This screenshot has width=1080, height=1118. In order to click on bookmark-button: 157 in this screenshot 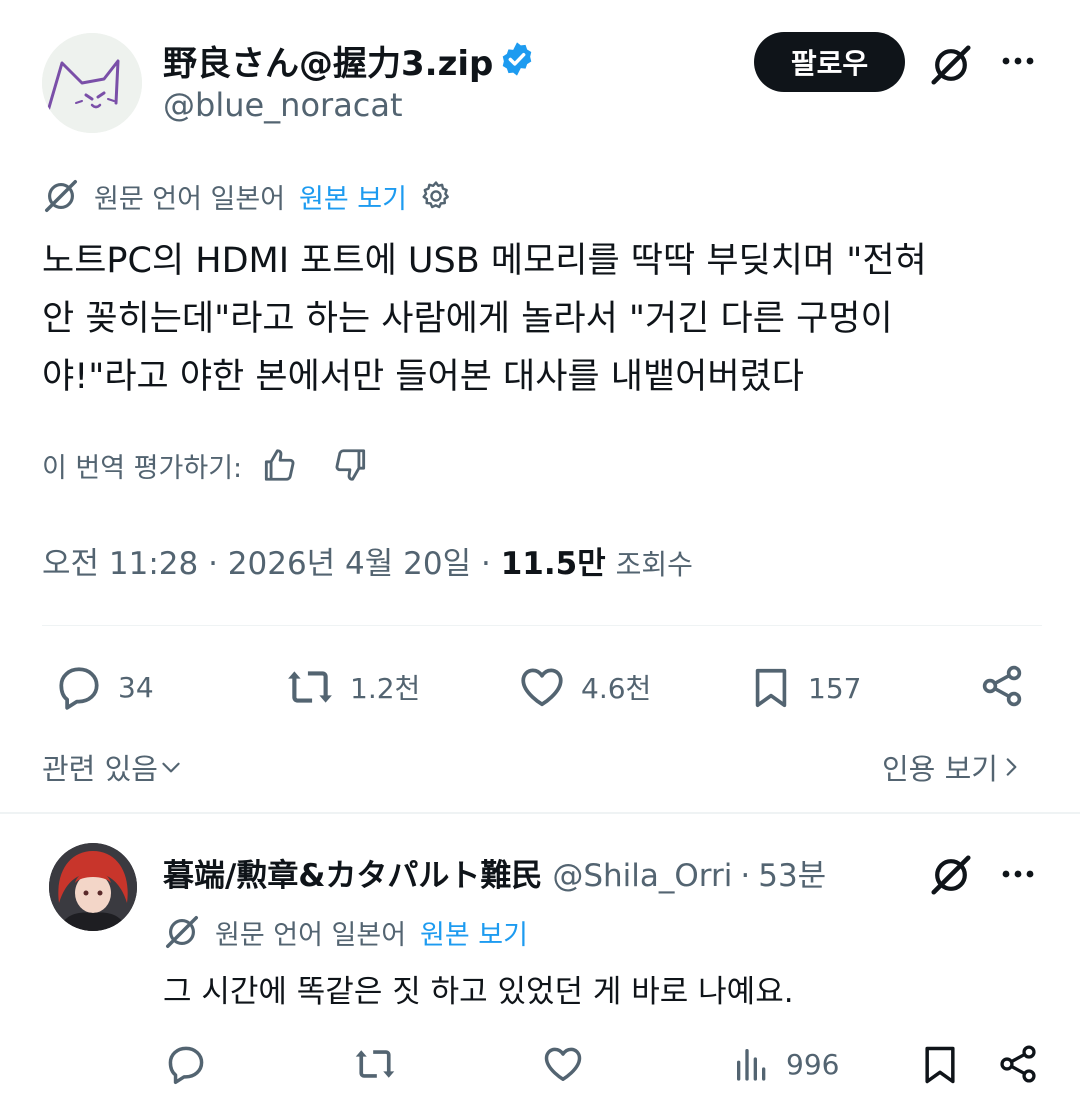, I will do `click(804, 688)`.